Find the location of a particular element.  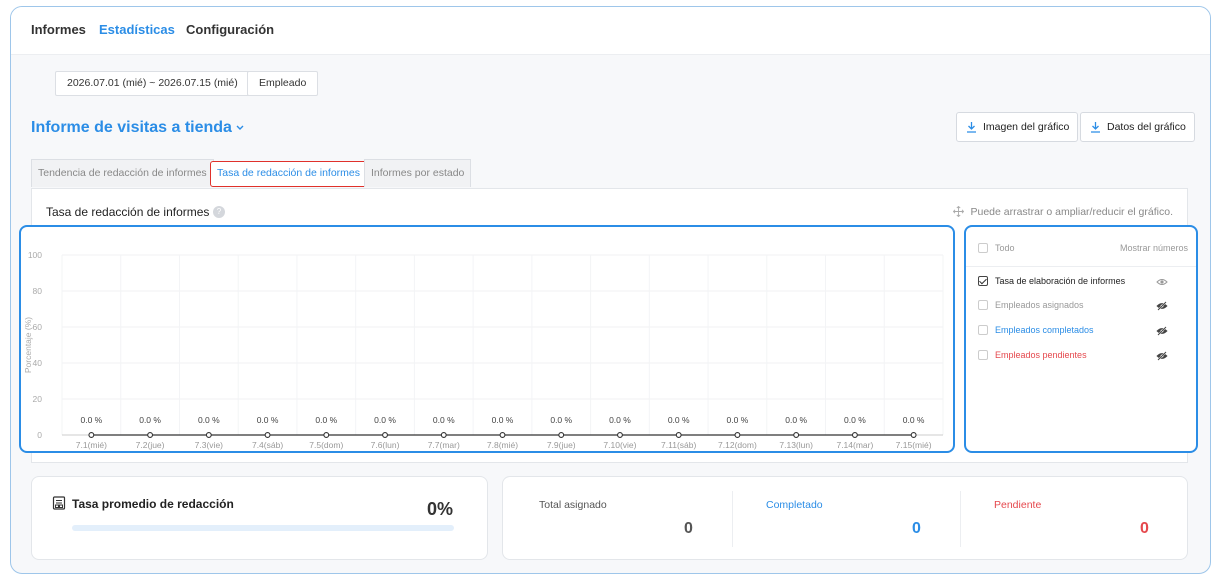

average-card: Tasa promedio de redacción 0% is located at coordinates (259, 518).